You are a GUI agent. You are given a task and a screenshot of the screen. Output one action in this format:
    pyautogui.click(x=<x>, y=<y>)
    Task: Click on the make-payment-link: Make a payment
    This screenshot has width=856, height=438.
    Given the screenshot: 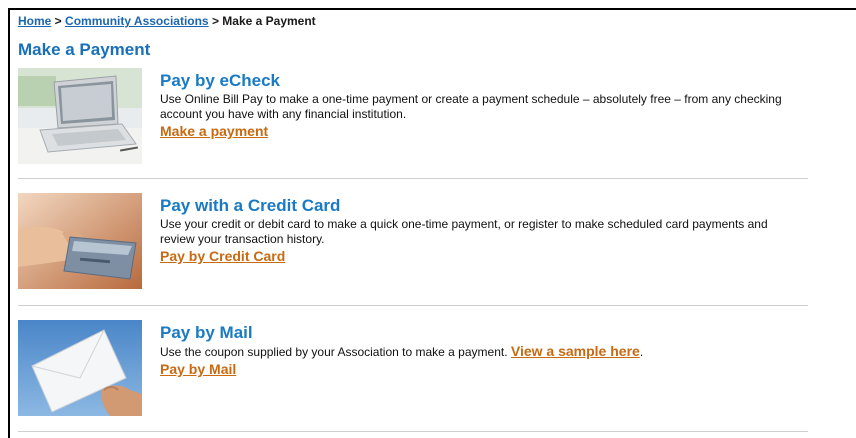 What is the action you would take?
    pyautogui.click(x=214, y=131)
    